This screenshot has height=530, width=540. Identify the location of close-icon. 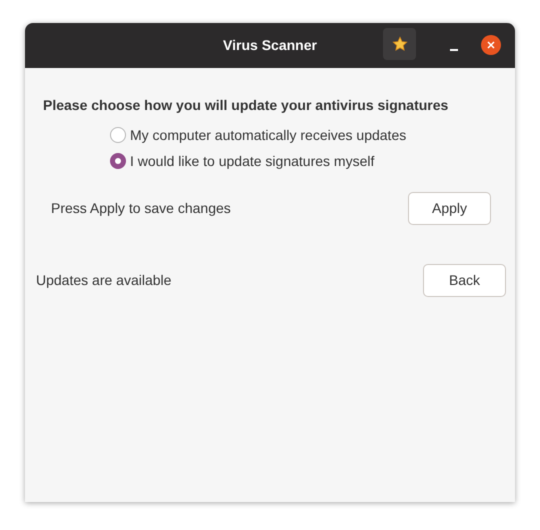
(491, 45).